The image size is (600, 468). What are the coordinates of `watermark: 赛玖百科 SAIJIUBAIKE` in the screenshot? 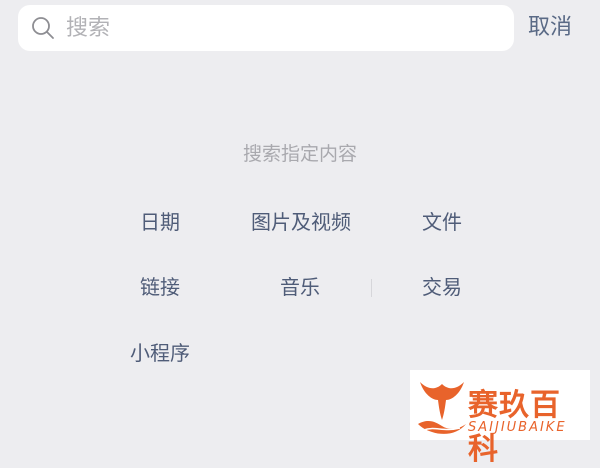 It's located at (500, 418).